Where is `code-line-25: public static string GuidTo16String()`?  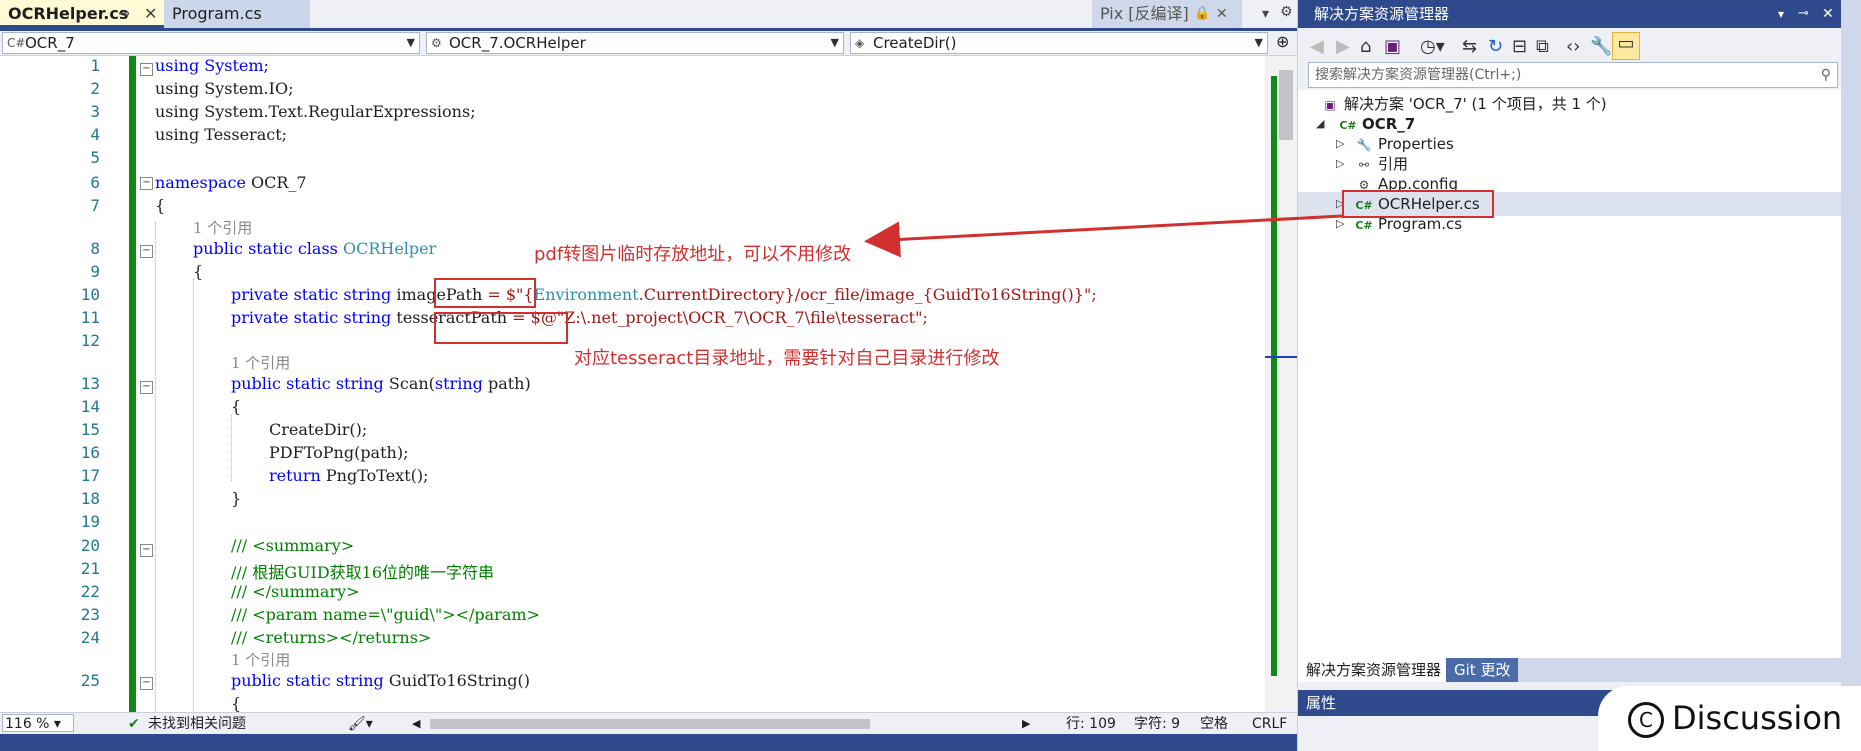 code-line-25: public static string GuidTo16String() is located at coordinates (380, 680).